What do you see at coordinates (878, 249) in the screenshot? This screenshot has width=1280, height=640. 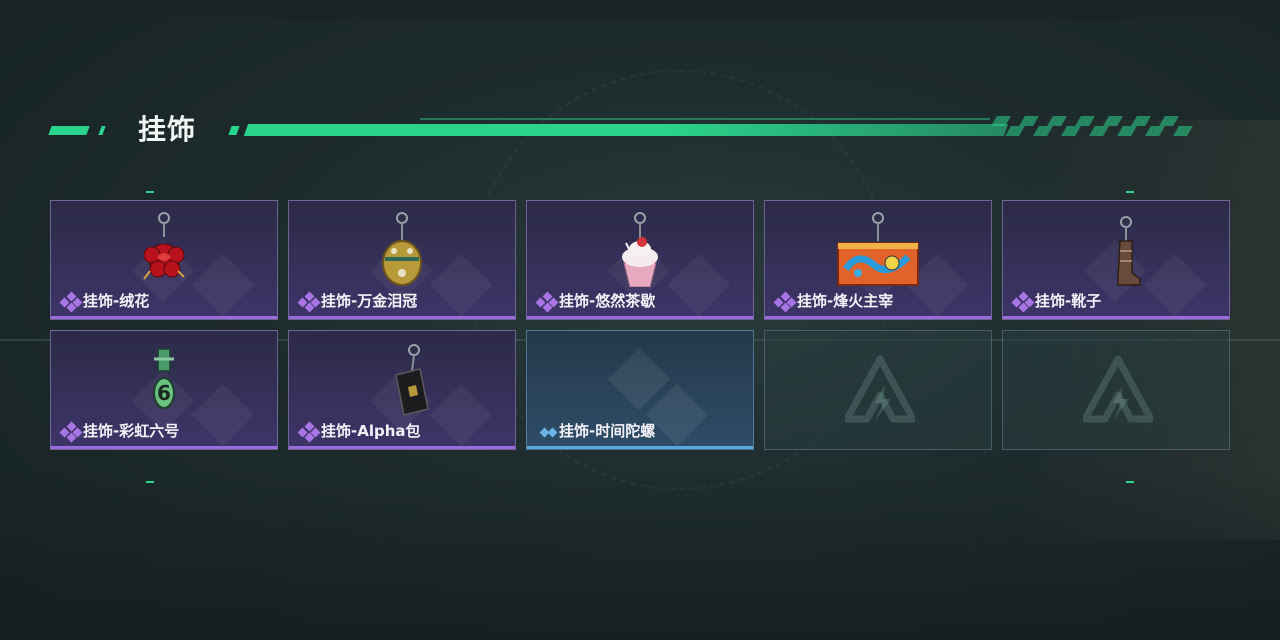 I see `banner-charm-icon` at bounding box center [878, 249].